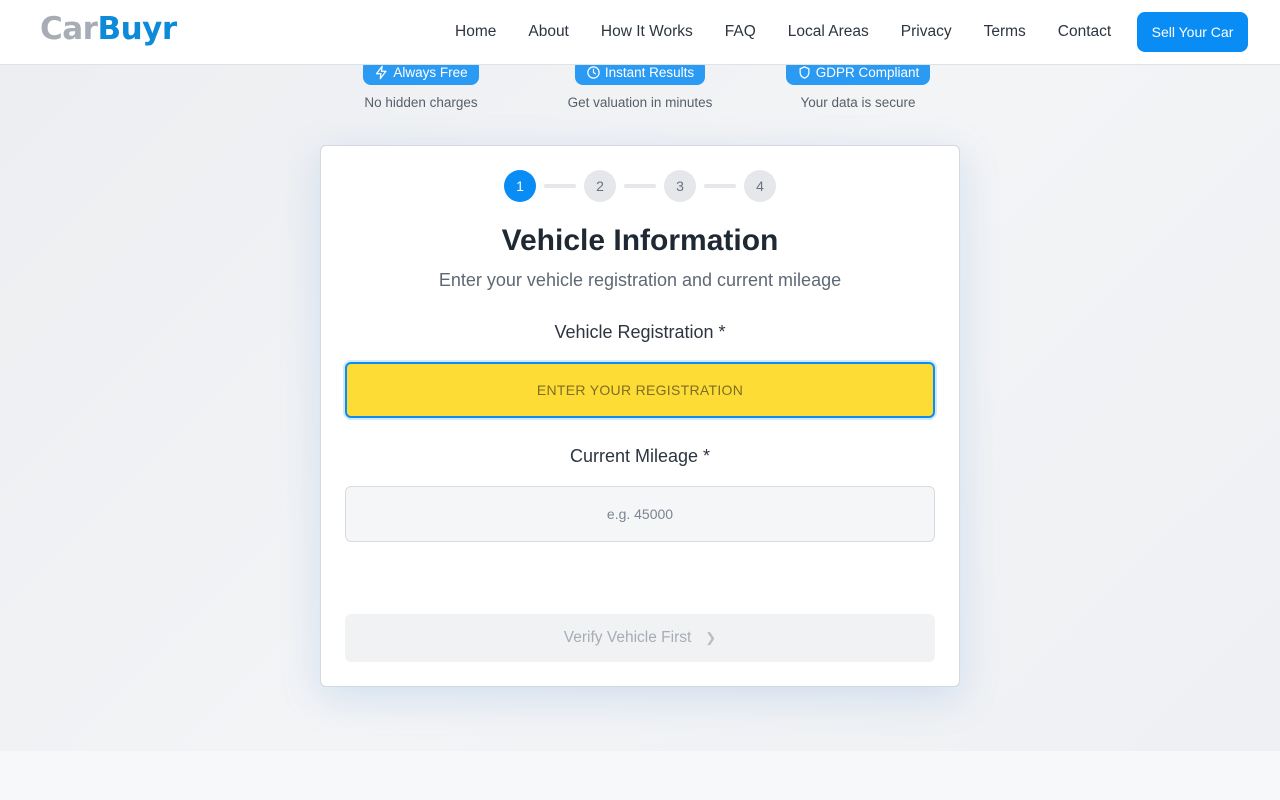 The height and width of the screenshot is (800, 1280). I want to click on step-3: 3, so click(680, 186).